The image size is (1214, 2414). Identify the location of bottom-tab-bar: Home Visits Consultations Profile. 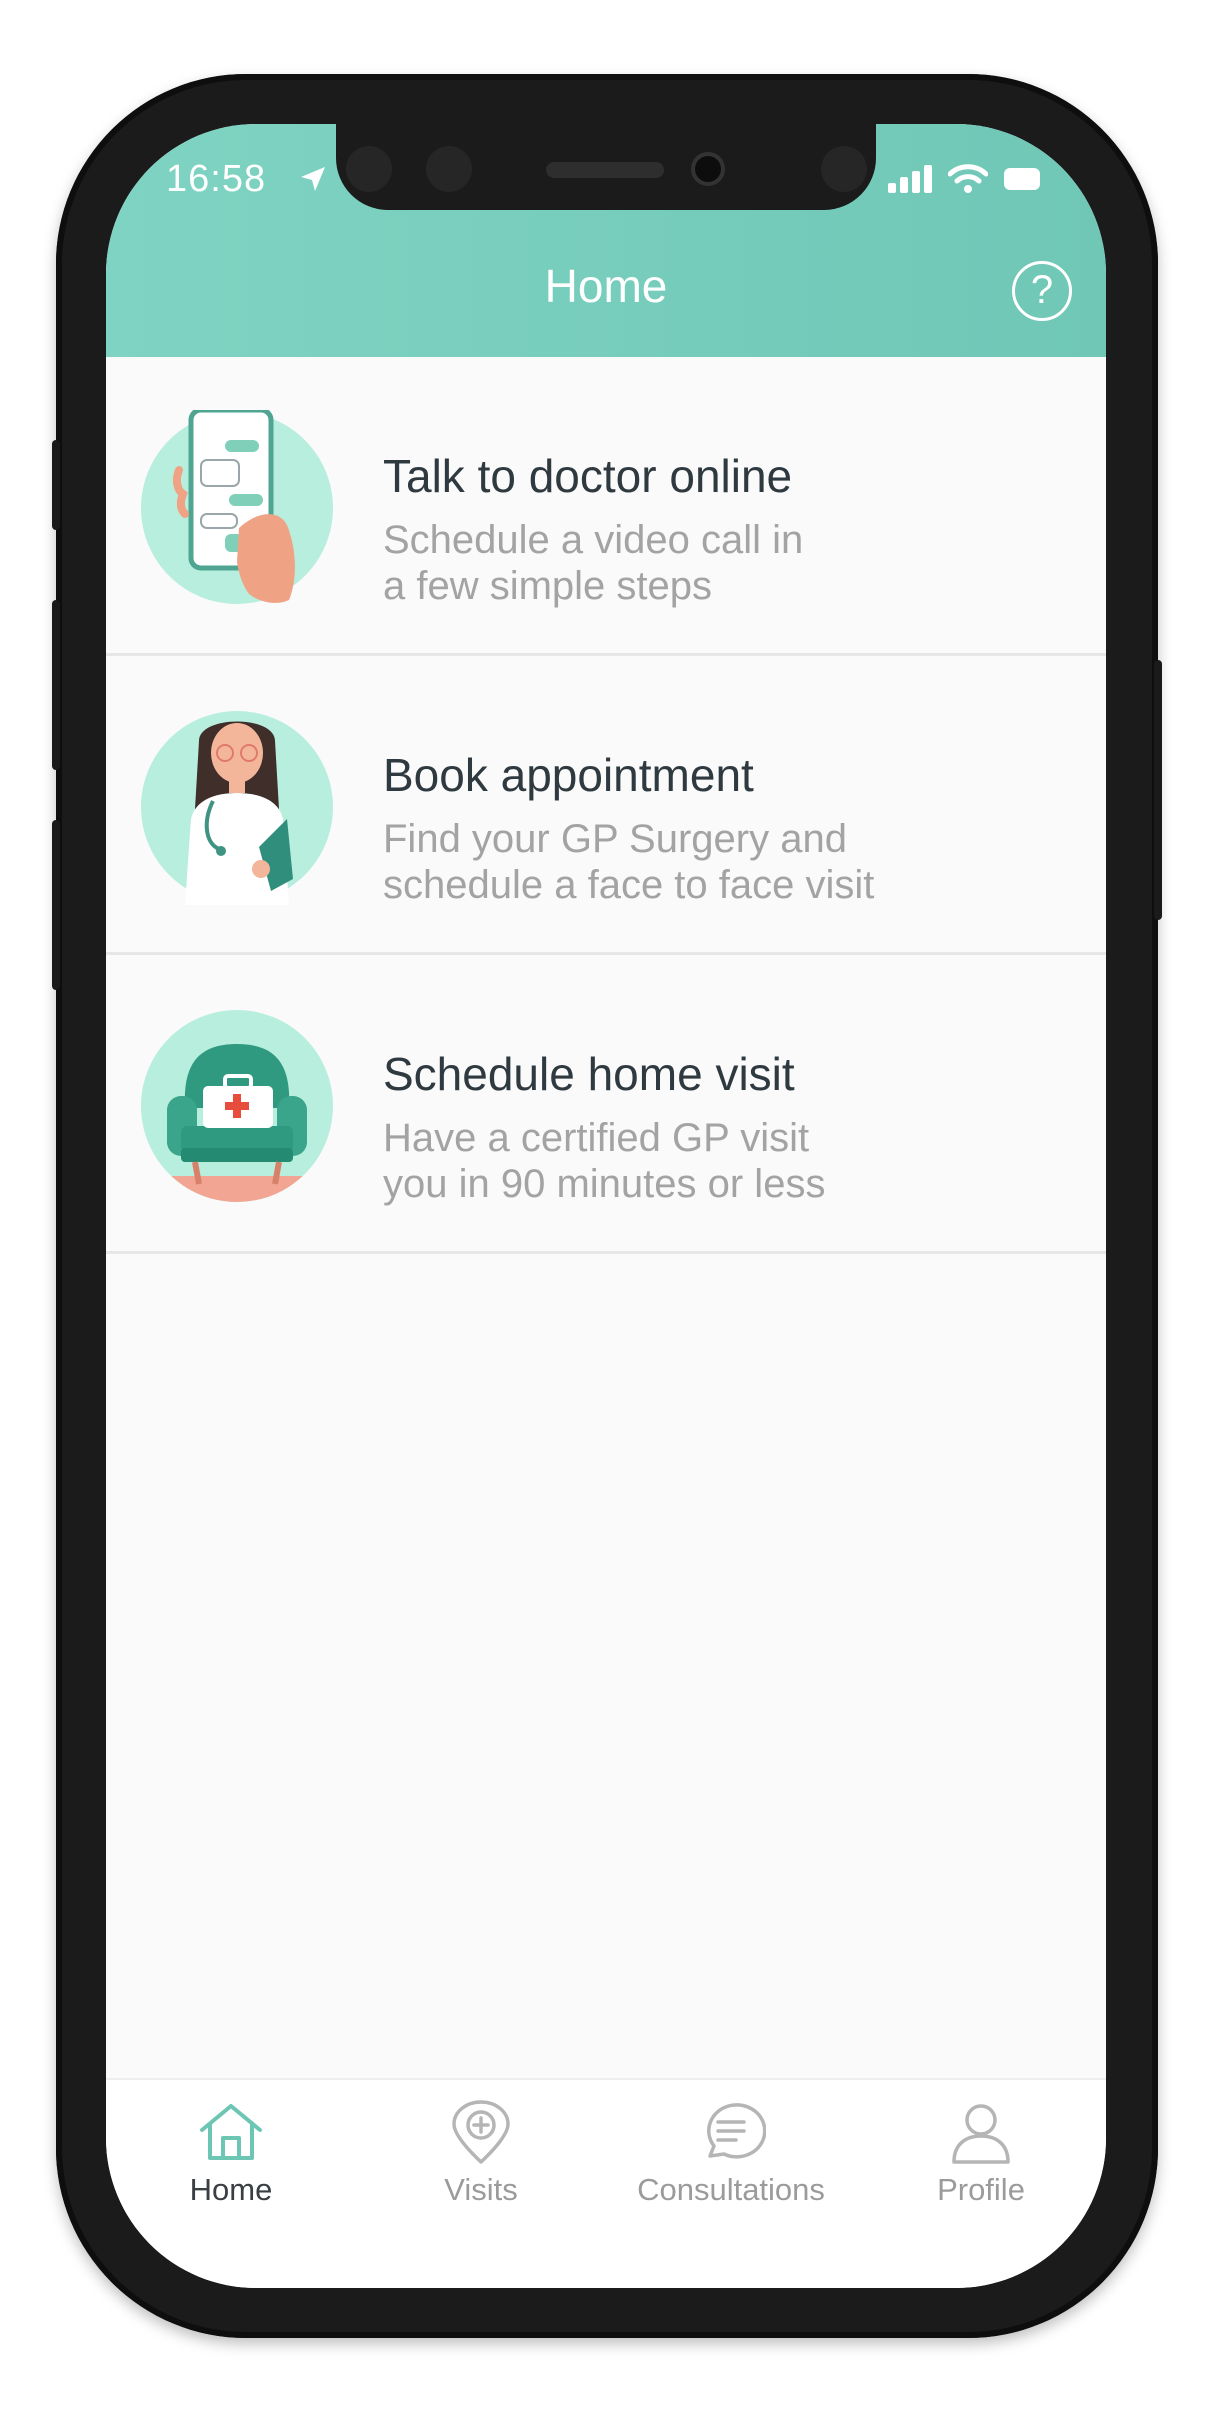
(606, 2183).